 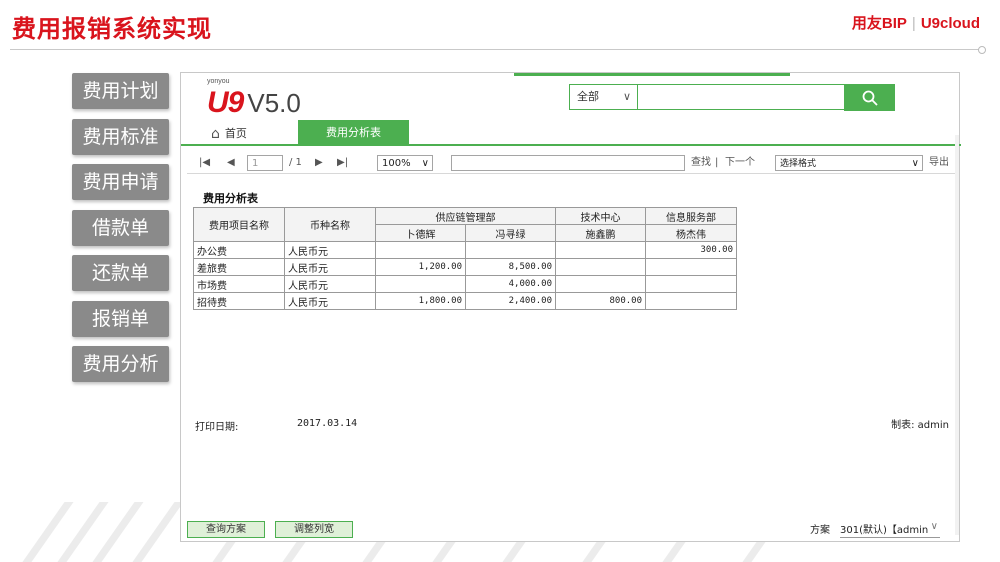 What do you see at coordinates (120, 318) in the screenshot?
I see `menu-button: 报销单` at bounding box center [120, 318].